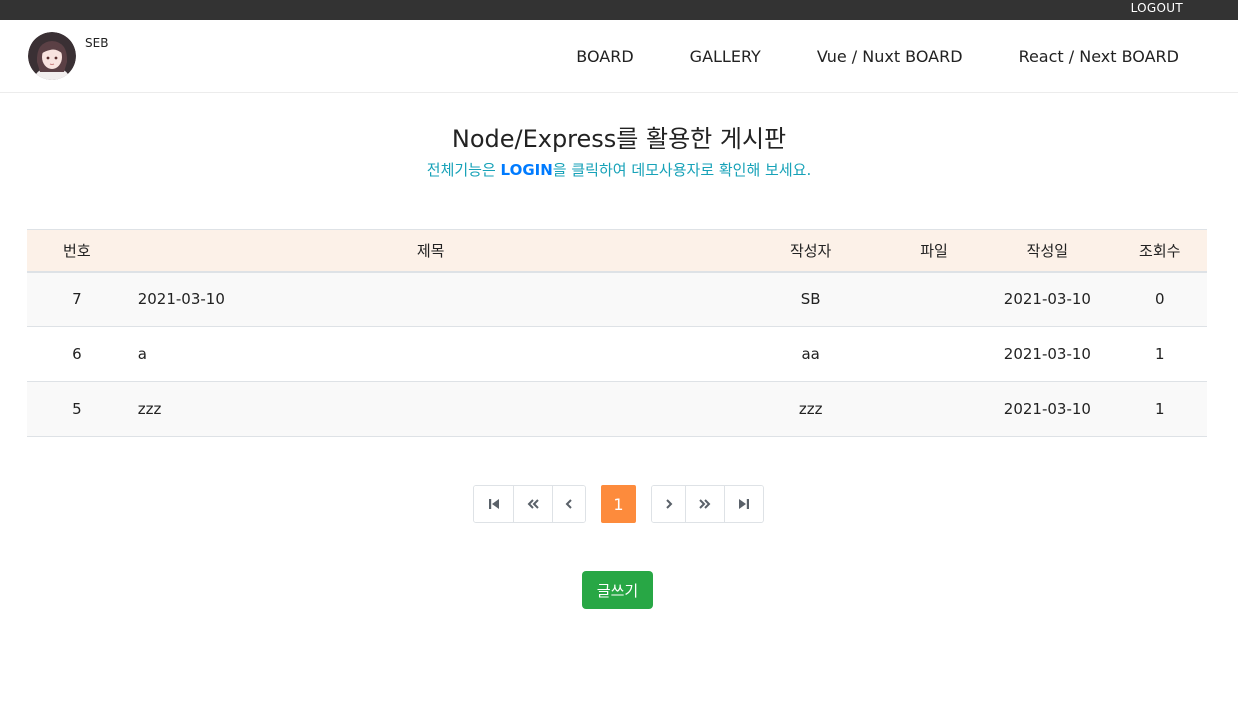  Describe the element at coordinates (1047, 251) in the screenshot. I see `header-date: 작성일` at that location.